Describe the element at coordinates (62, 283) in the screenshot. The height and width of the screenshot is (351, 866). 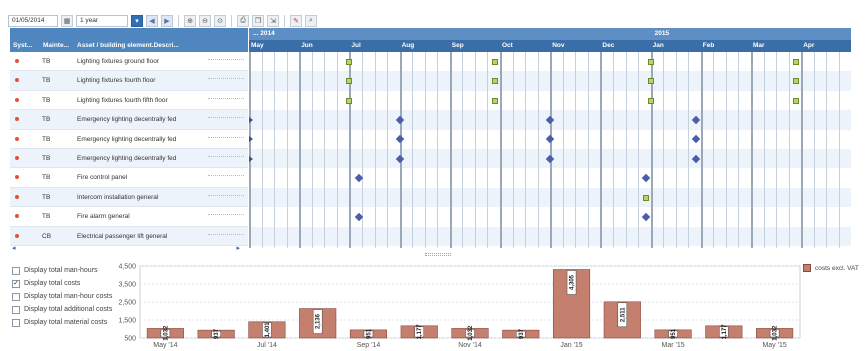
I see `display-option: ✓ Display total costs` at that location.